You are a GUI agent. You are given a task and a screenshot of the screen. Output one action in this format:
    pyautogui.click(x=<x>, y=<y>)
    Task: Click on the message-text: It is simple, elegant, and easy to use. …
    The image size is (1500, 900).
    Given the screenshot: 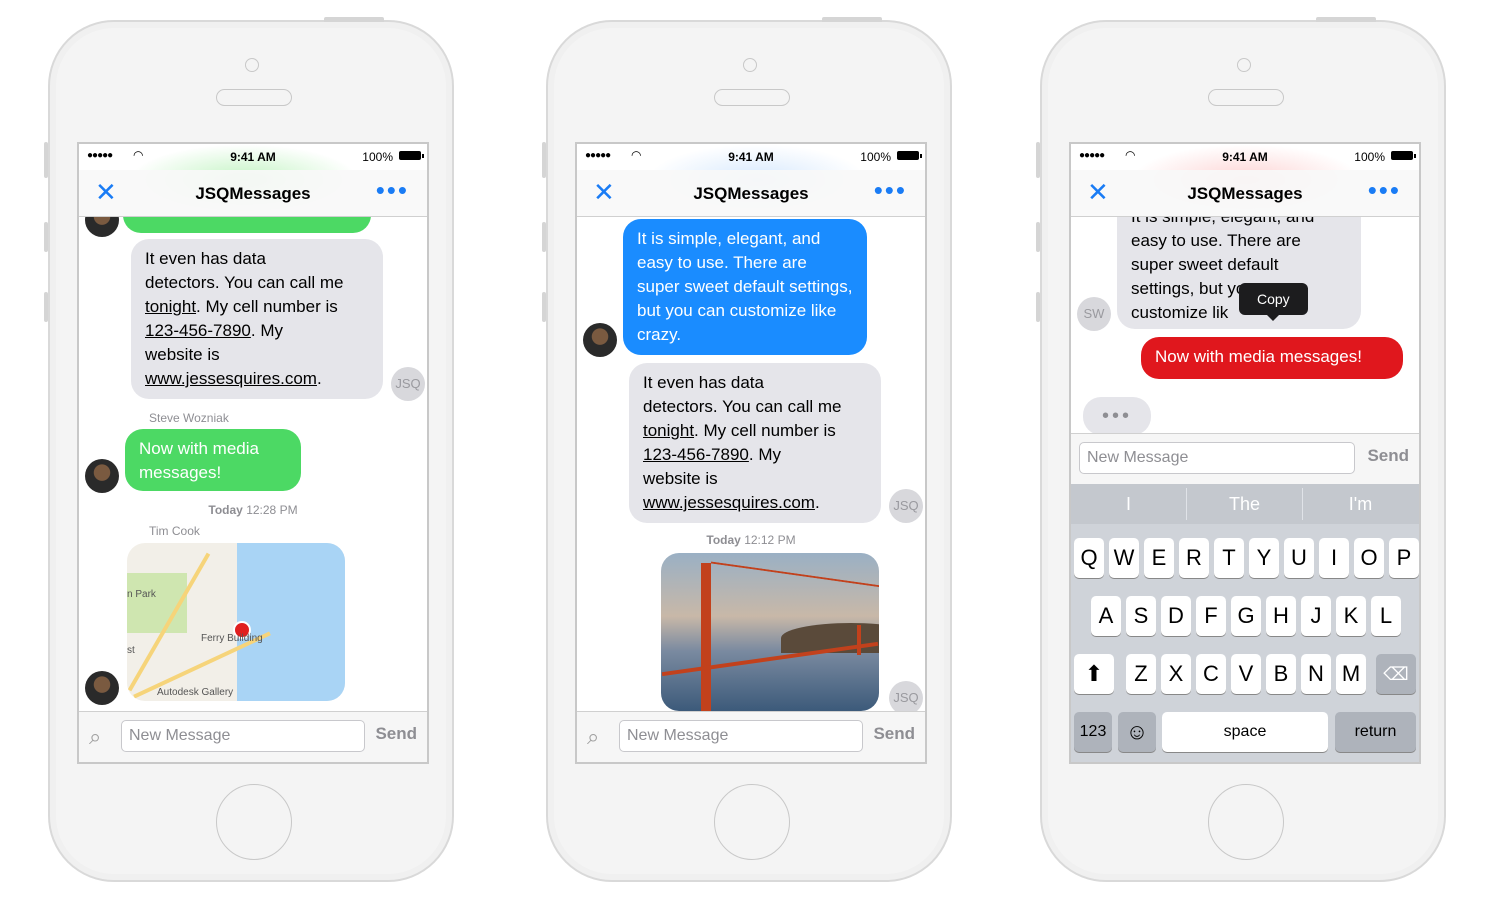 What is the action you would take?
    pyautogui.click(x=745, y=286)
    